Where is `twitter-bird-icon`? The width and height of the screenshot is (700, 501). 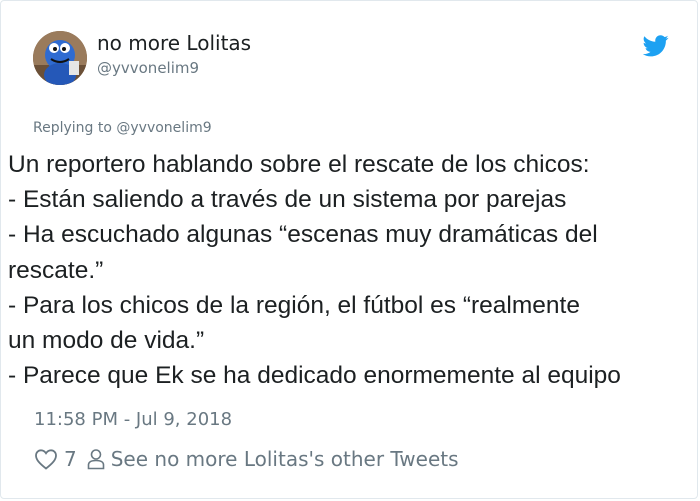
twitter-bird-icon is located at coordinates (656, 46).